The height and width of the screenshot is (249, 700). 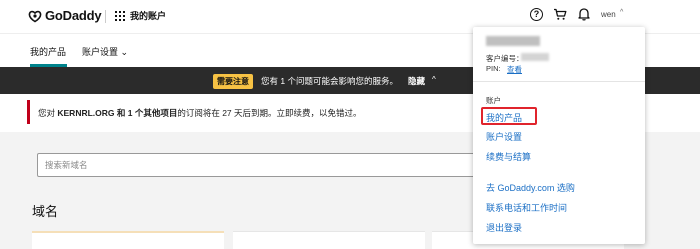 What do you see at coordinates (493, 100) in the screenshot?
I see `account-section-label: 账户` at bounding box center [493, 100].